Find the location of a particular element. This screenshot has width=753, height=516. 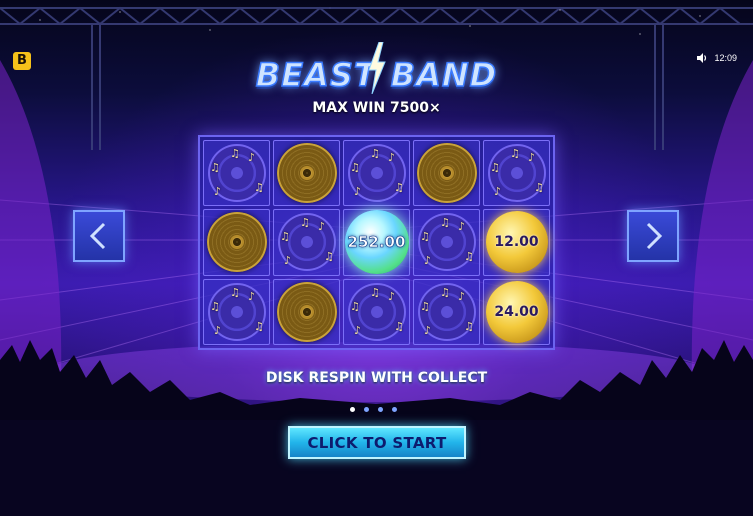

feature-description: DISK RESPIN WITH COLLECT is located at coordinates (376, 378).